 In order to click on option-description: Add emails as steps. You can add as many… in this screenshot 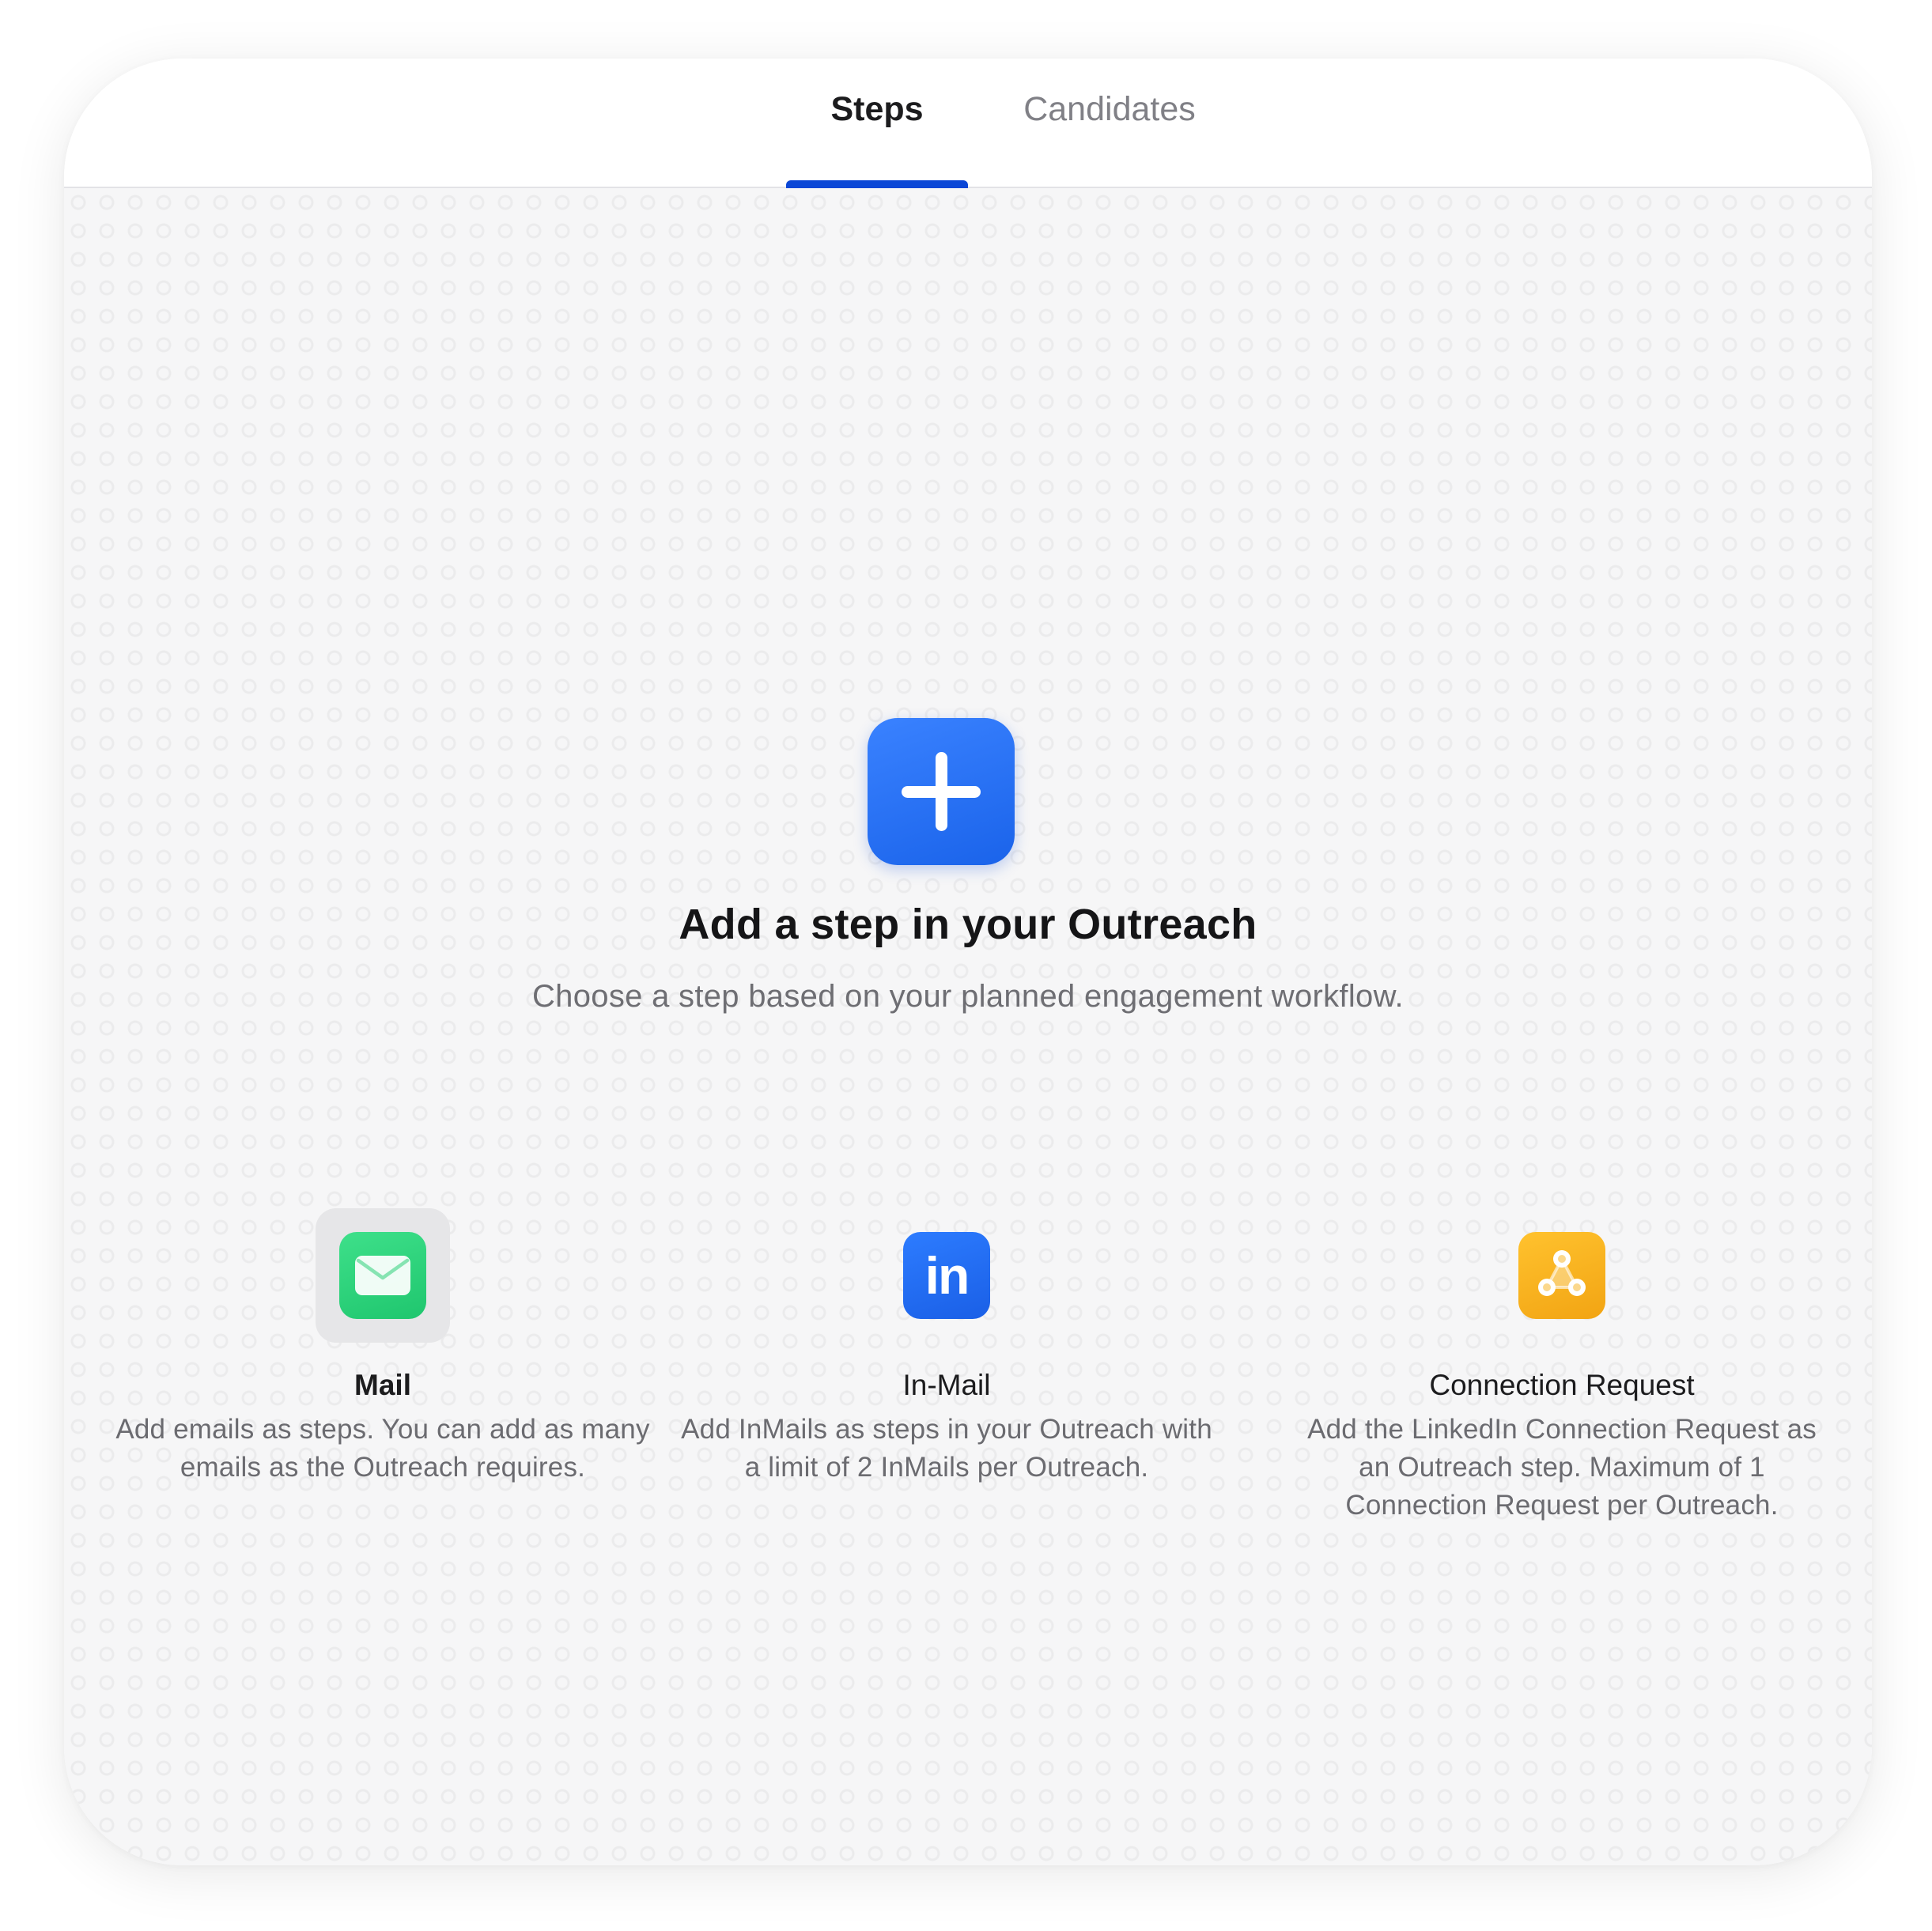, I will do `click(382, 1448)`.